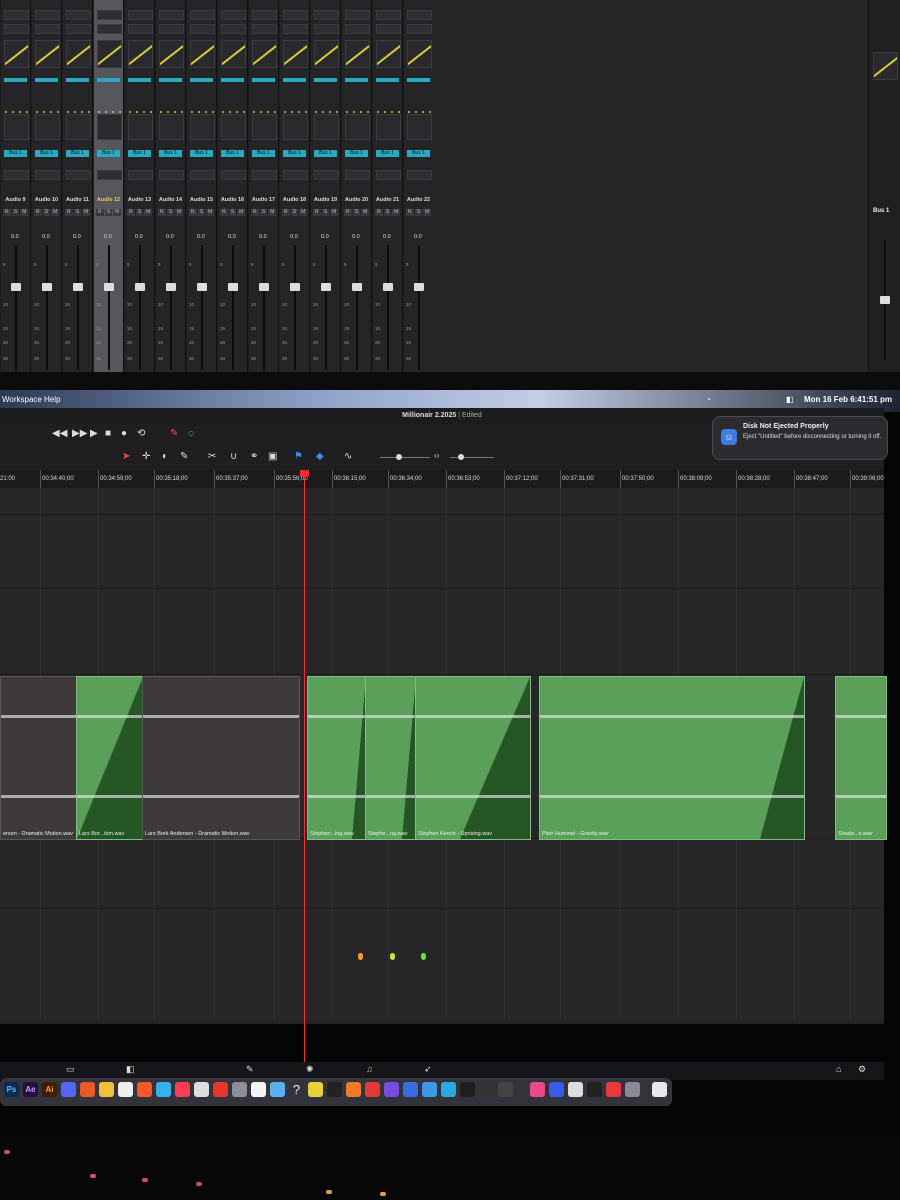  What do you see at coordinates (221, 758) in the screenshot?
I see `audio-clip: Lars Bork Andersen - Dramatic Motion.wav` at bounding box center [221, 758].